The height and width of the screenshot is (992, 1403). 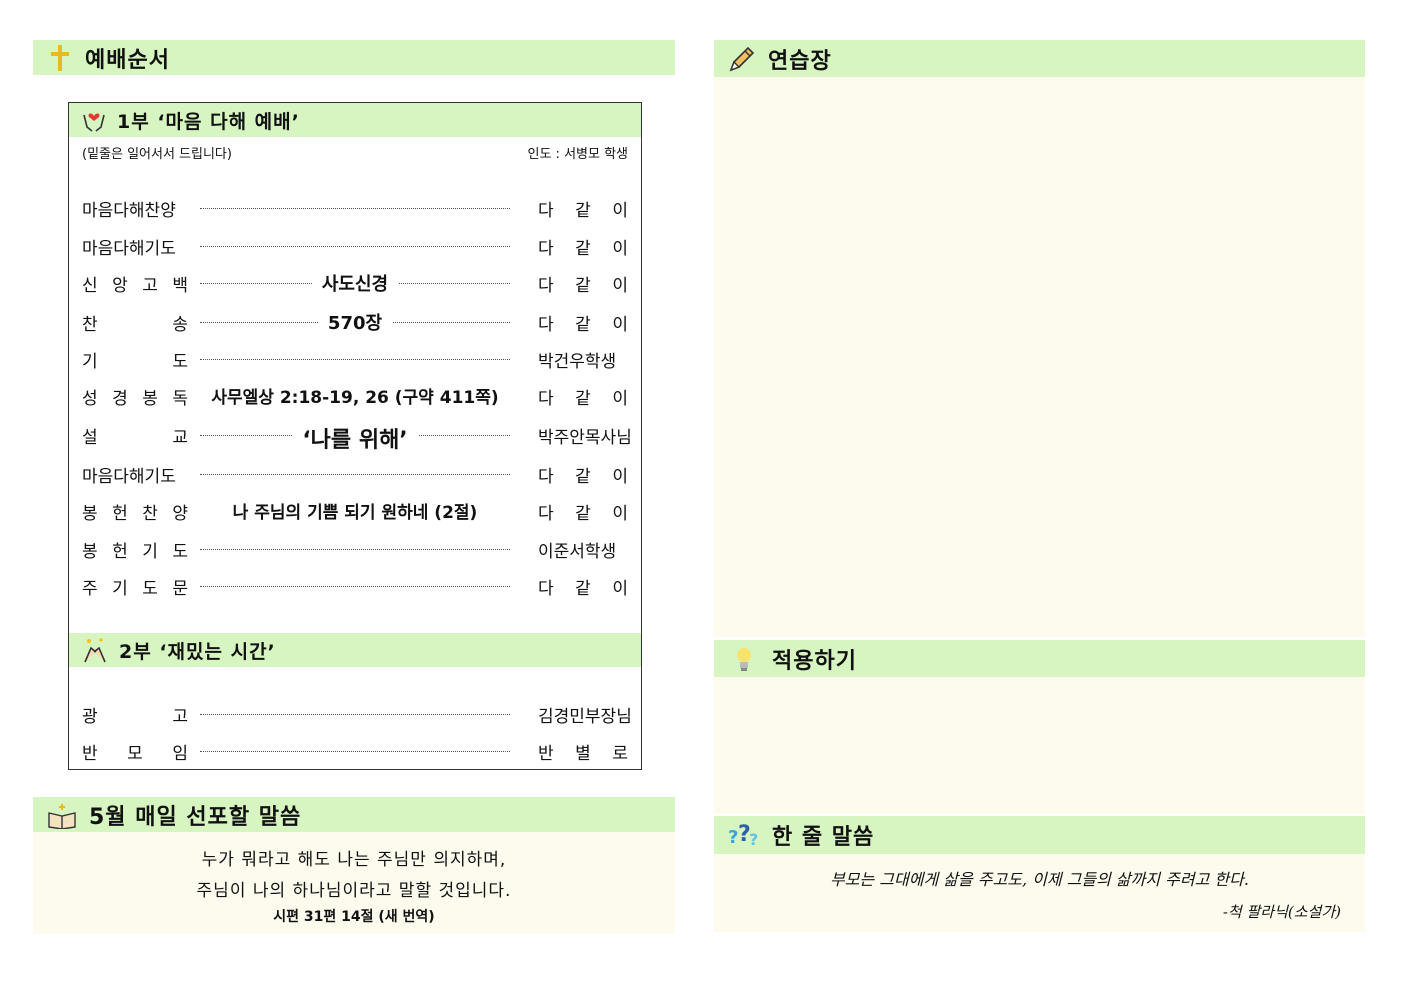 I want to click on order-detail-text: ‘나를 위해’, so click(x=355, y=440).